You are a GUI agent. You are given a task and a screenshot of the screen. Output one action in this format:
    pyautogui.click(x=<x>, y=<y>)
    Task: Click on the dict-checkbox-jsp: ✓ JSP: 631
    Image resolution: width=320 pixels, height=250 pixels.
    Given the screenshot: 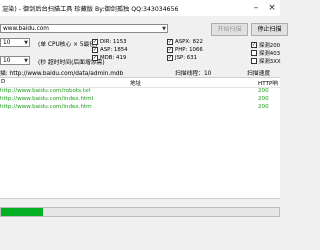 What is the action you would take?
    pyautogui.click(x=182, y=58)
    